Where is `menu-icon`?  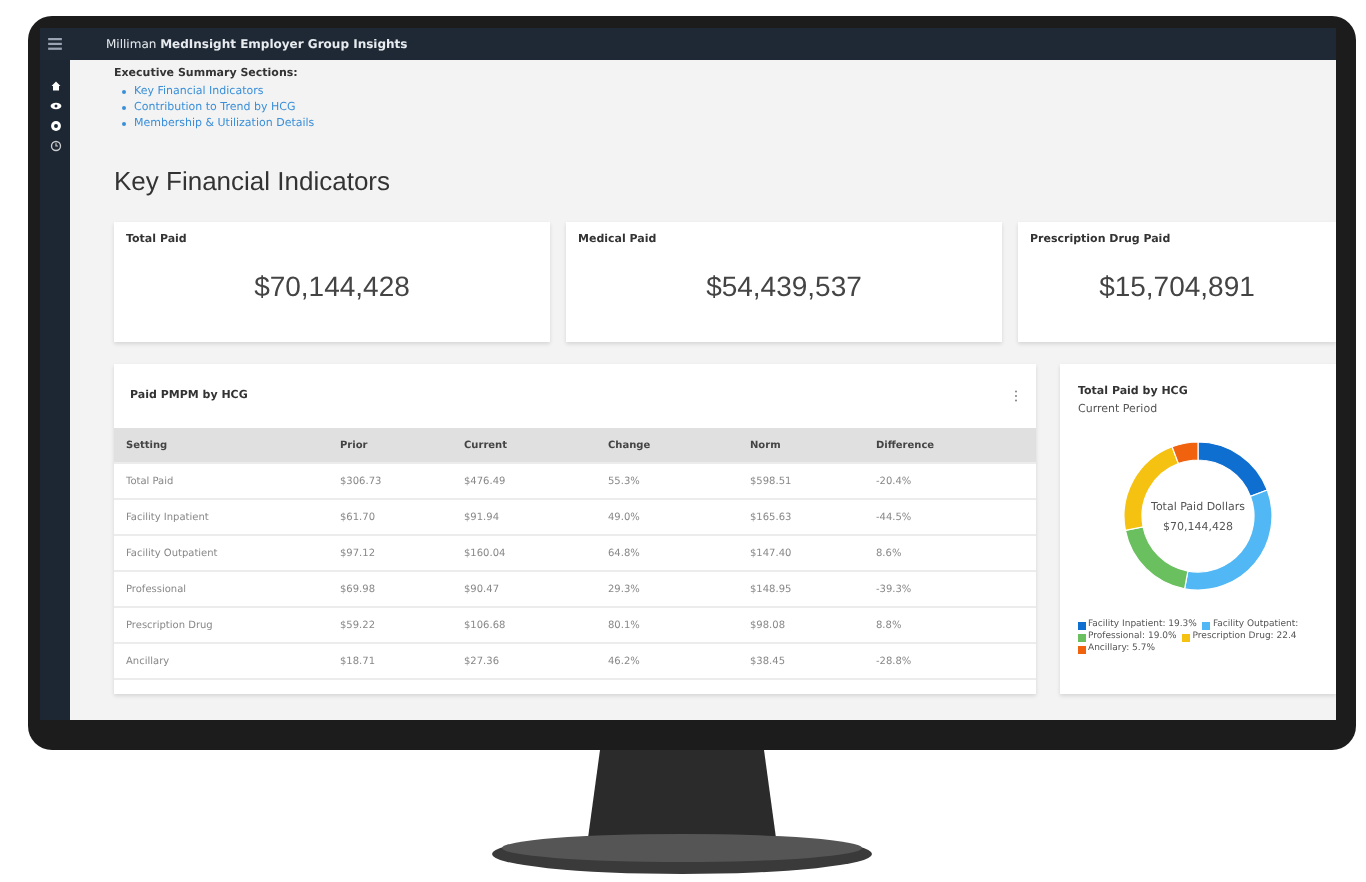 menu-icon is located at coordinates (55, 44).